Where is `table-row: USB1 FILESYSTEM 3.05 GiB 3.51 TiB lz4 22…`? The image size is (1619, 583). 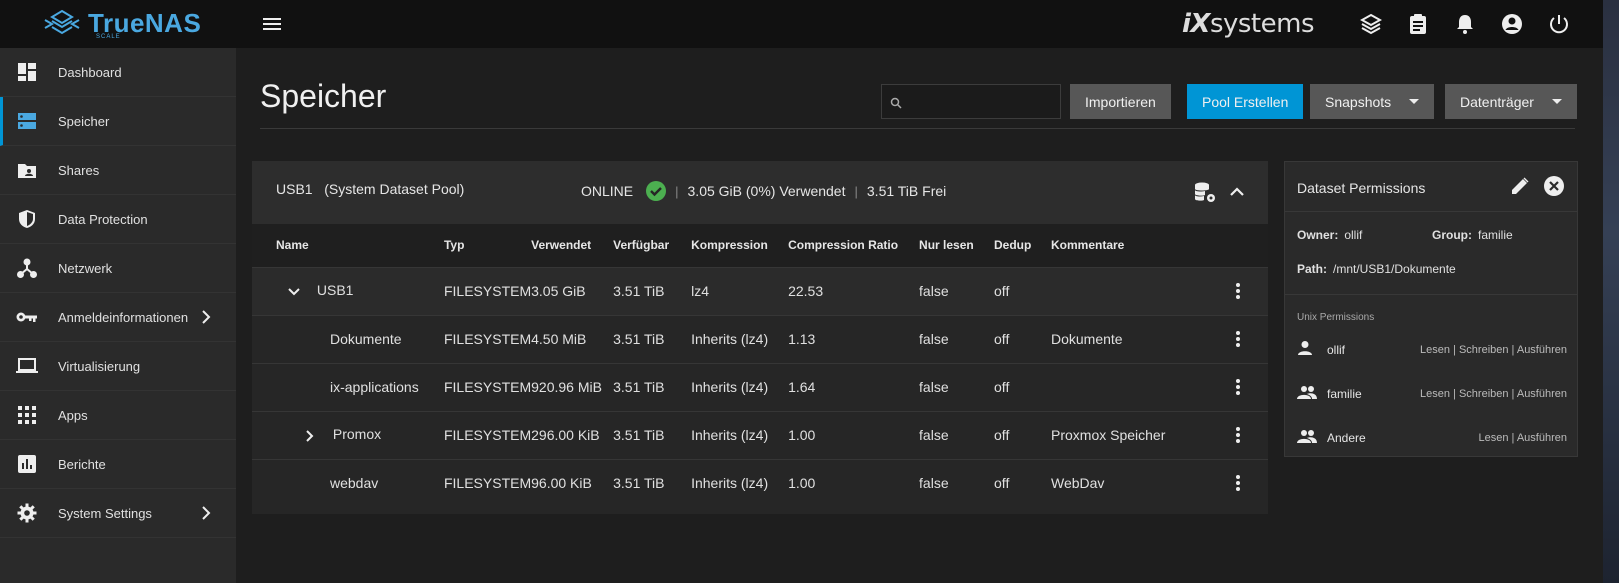
table-row: USB1 FILESYSTEM 3.05 GiB 3.51 TiB lz4 22… is located at coordinates (760, 291).